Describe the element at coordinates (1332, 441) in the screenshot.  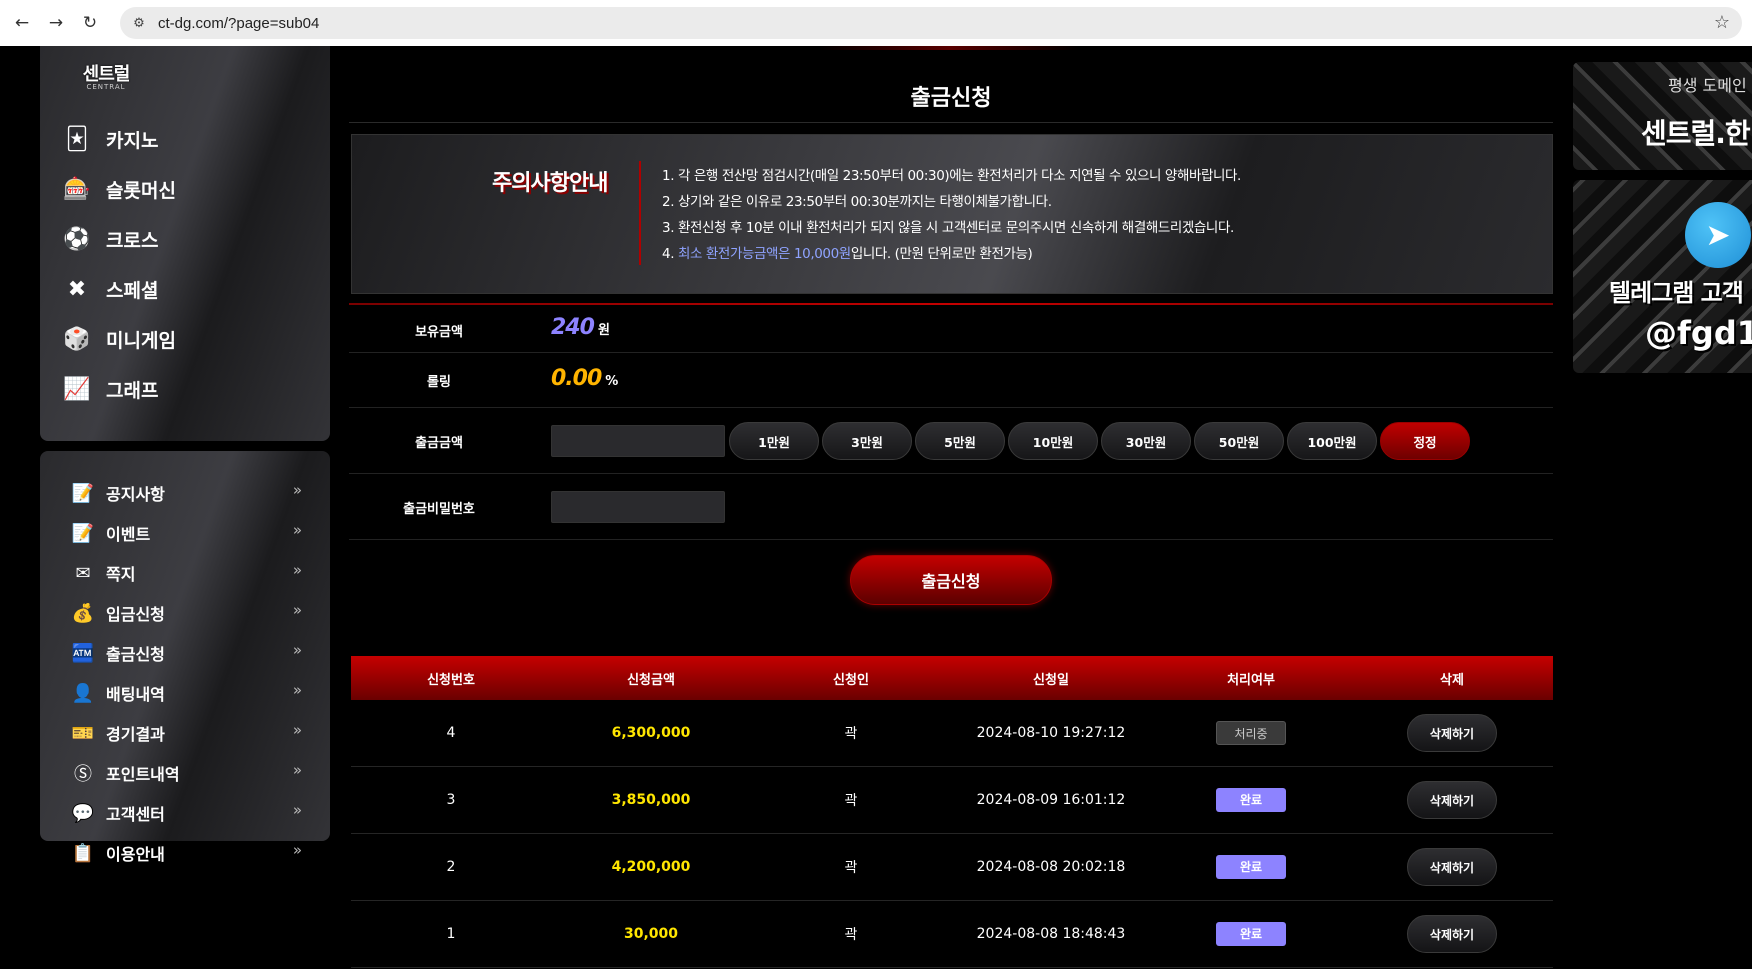
I see `amount-preset-button: 100만원` at that location.